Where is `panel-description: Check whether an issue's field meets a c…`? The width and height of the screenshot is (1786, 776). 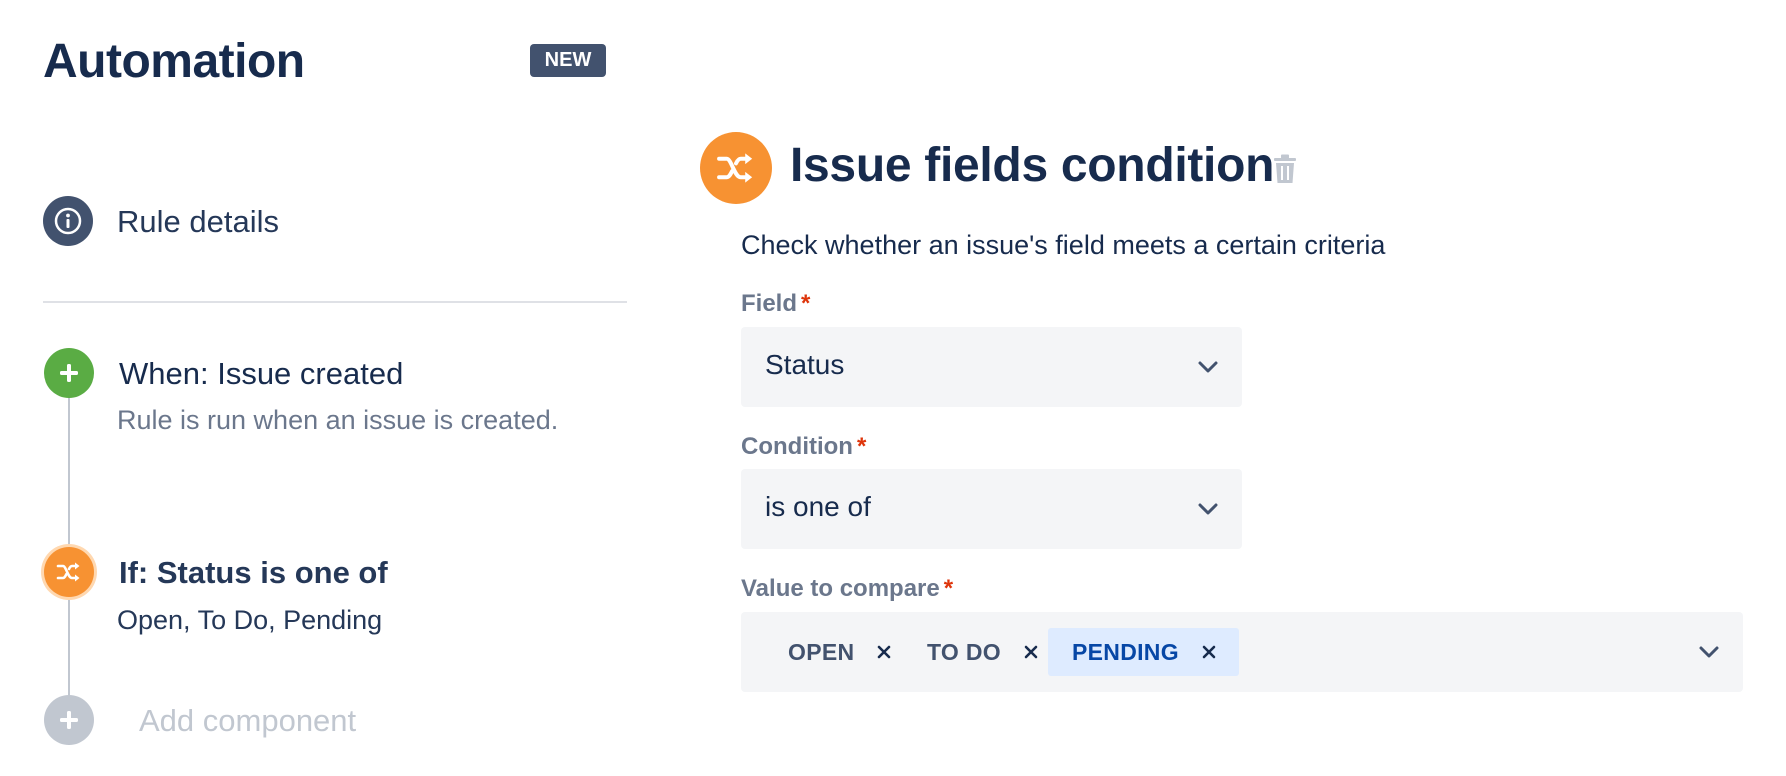 panel-description: Check whether an issue's field meets a c… is located at coordinates (1063, 245).